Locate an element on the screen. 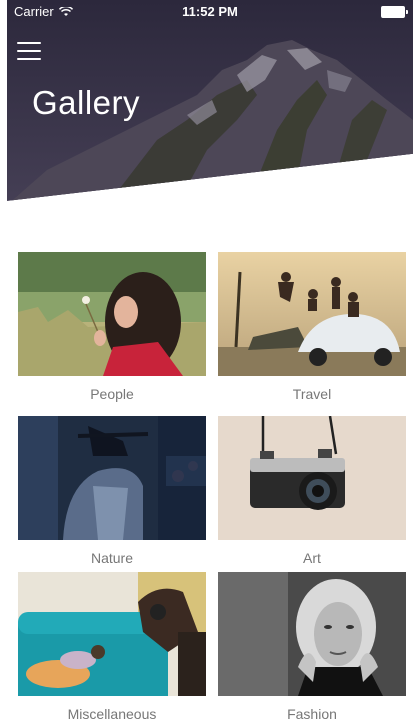 Image resolution: width=413 pixels, height=724 pixels. gallery-tile-fashion: Fashion is located at coordinates (312, 647).